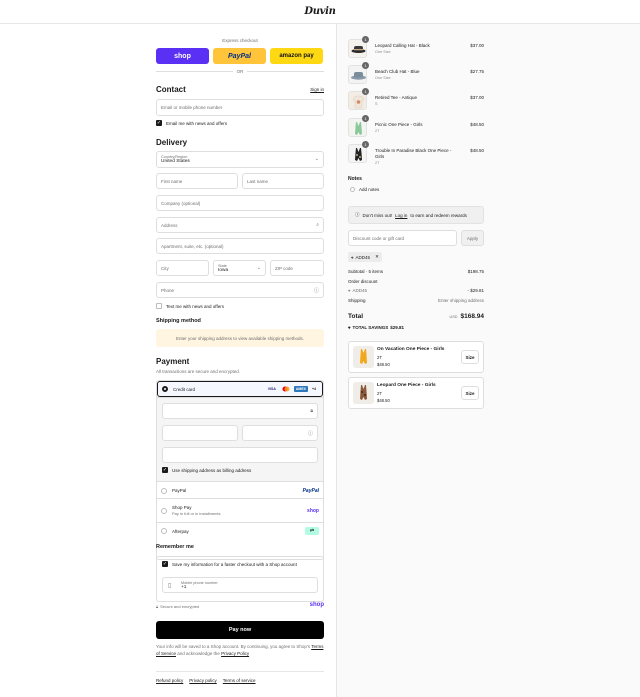 Image resolution: width=640 pixels, height=697 pixels. I want to click on text-me-label: Text me with news and offers, so click(195, 306).